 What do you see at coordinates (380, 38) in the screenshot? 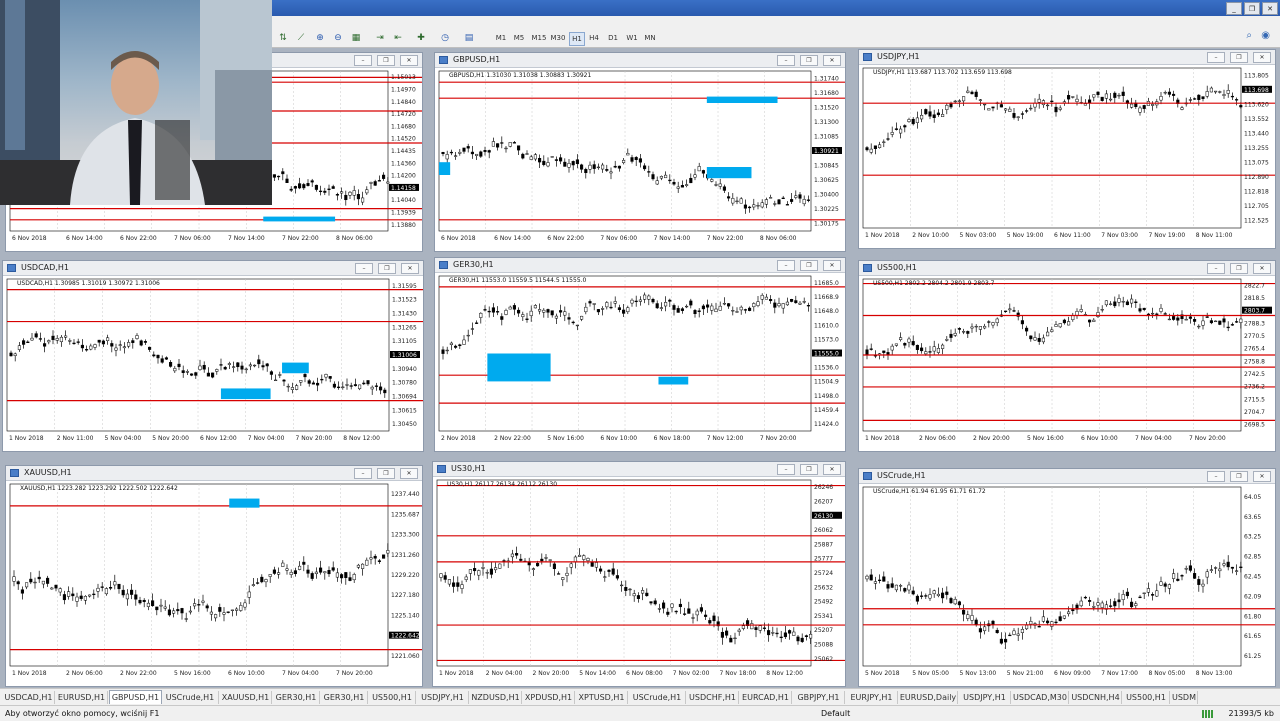
I see `autoscroll-icon: ⇥` at bounding box center [380, 38].